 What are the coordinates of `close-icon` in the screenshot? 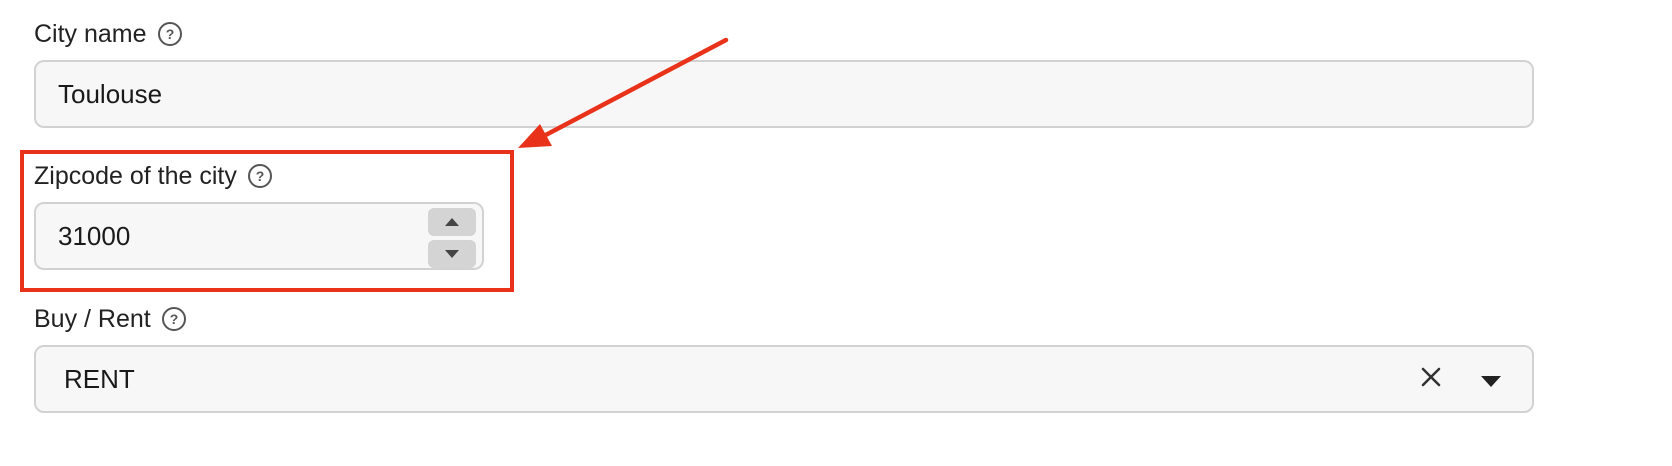 It's located at (1431, 379).